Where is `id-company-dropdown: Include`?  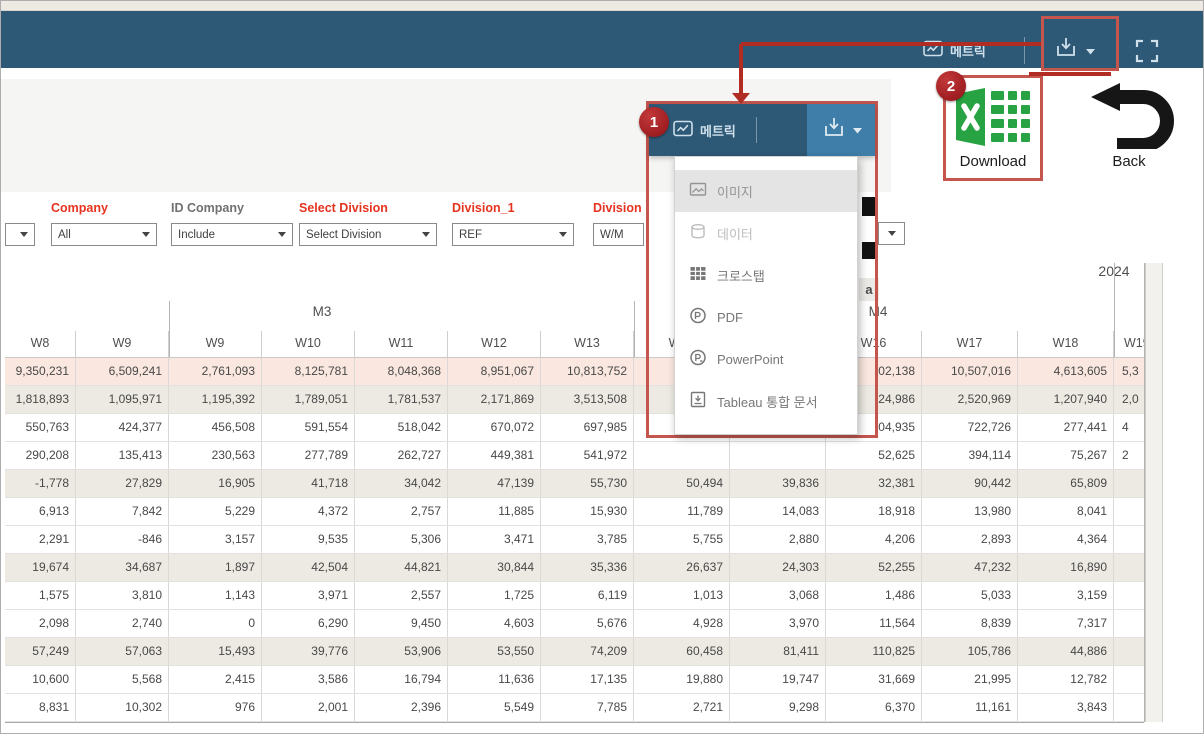
id-company-dropdown: Include is located at coordinates (232, 234).